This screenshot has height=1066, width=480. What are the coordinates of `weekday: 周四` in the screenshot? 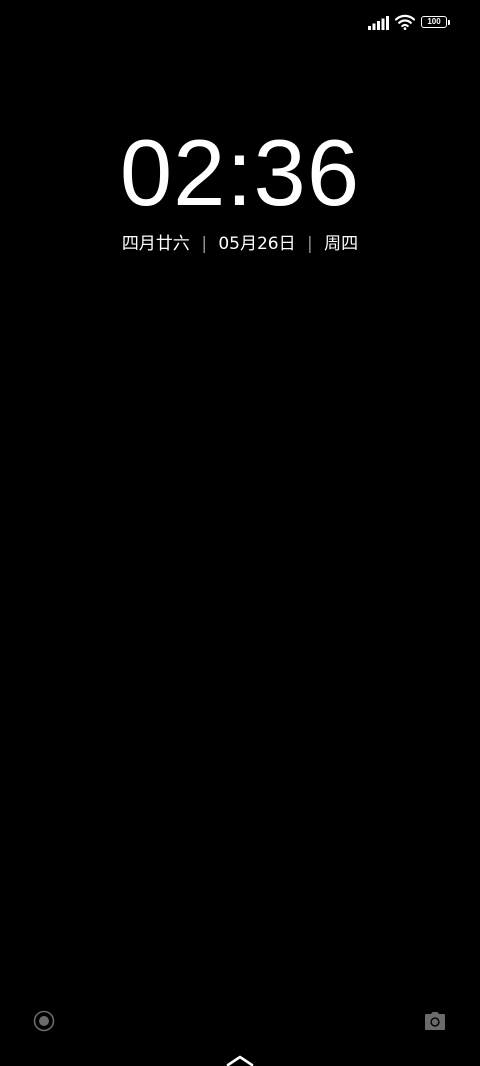 It's located at (341, 244).